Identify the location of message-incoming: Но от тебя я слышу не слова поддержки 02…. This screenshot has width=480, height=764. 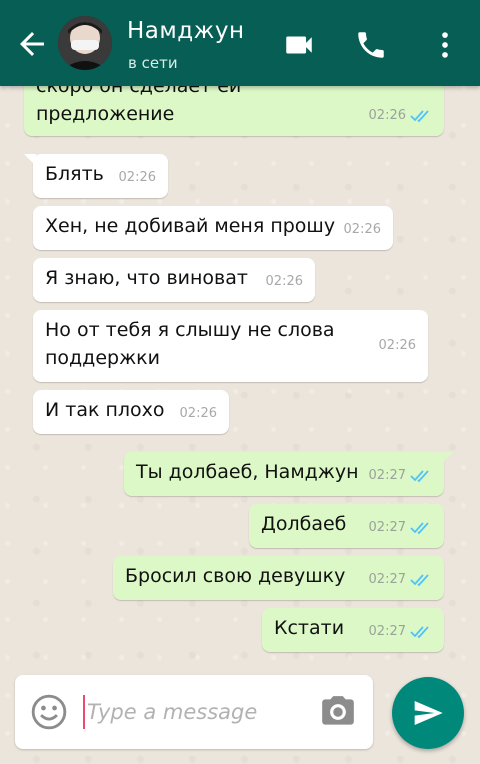
(230, 346).